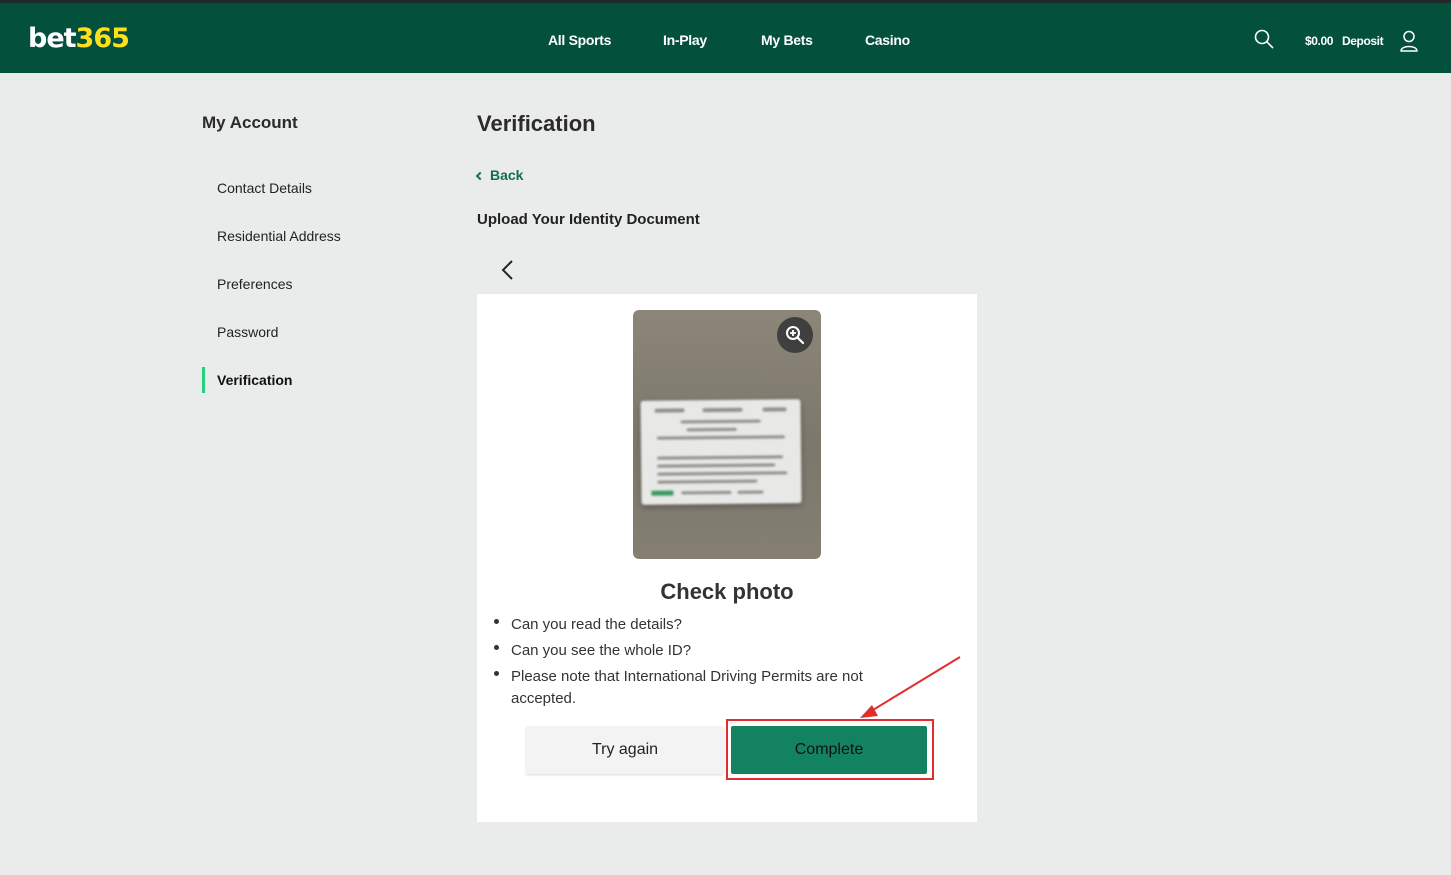  Describe the element at coordinates (727, 591) in the screenshot. I see `check-photo-heading: Check photo` at that location.